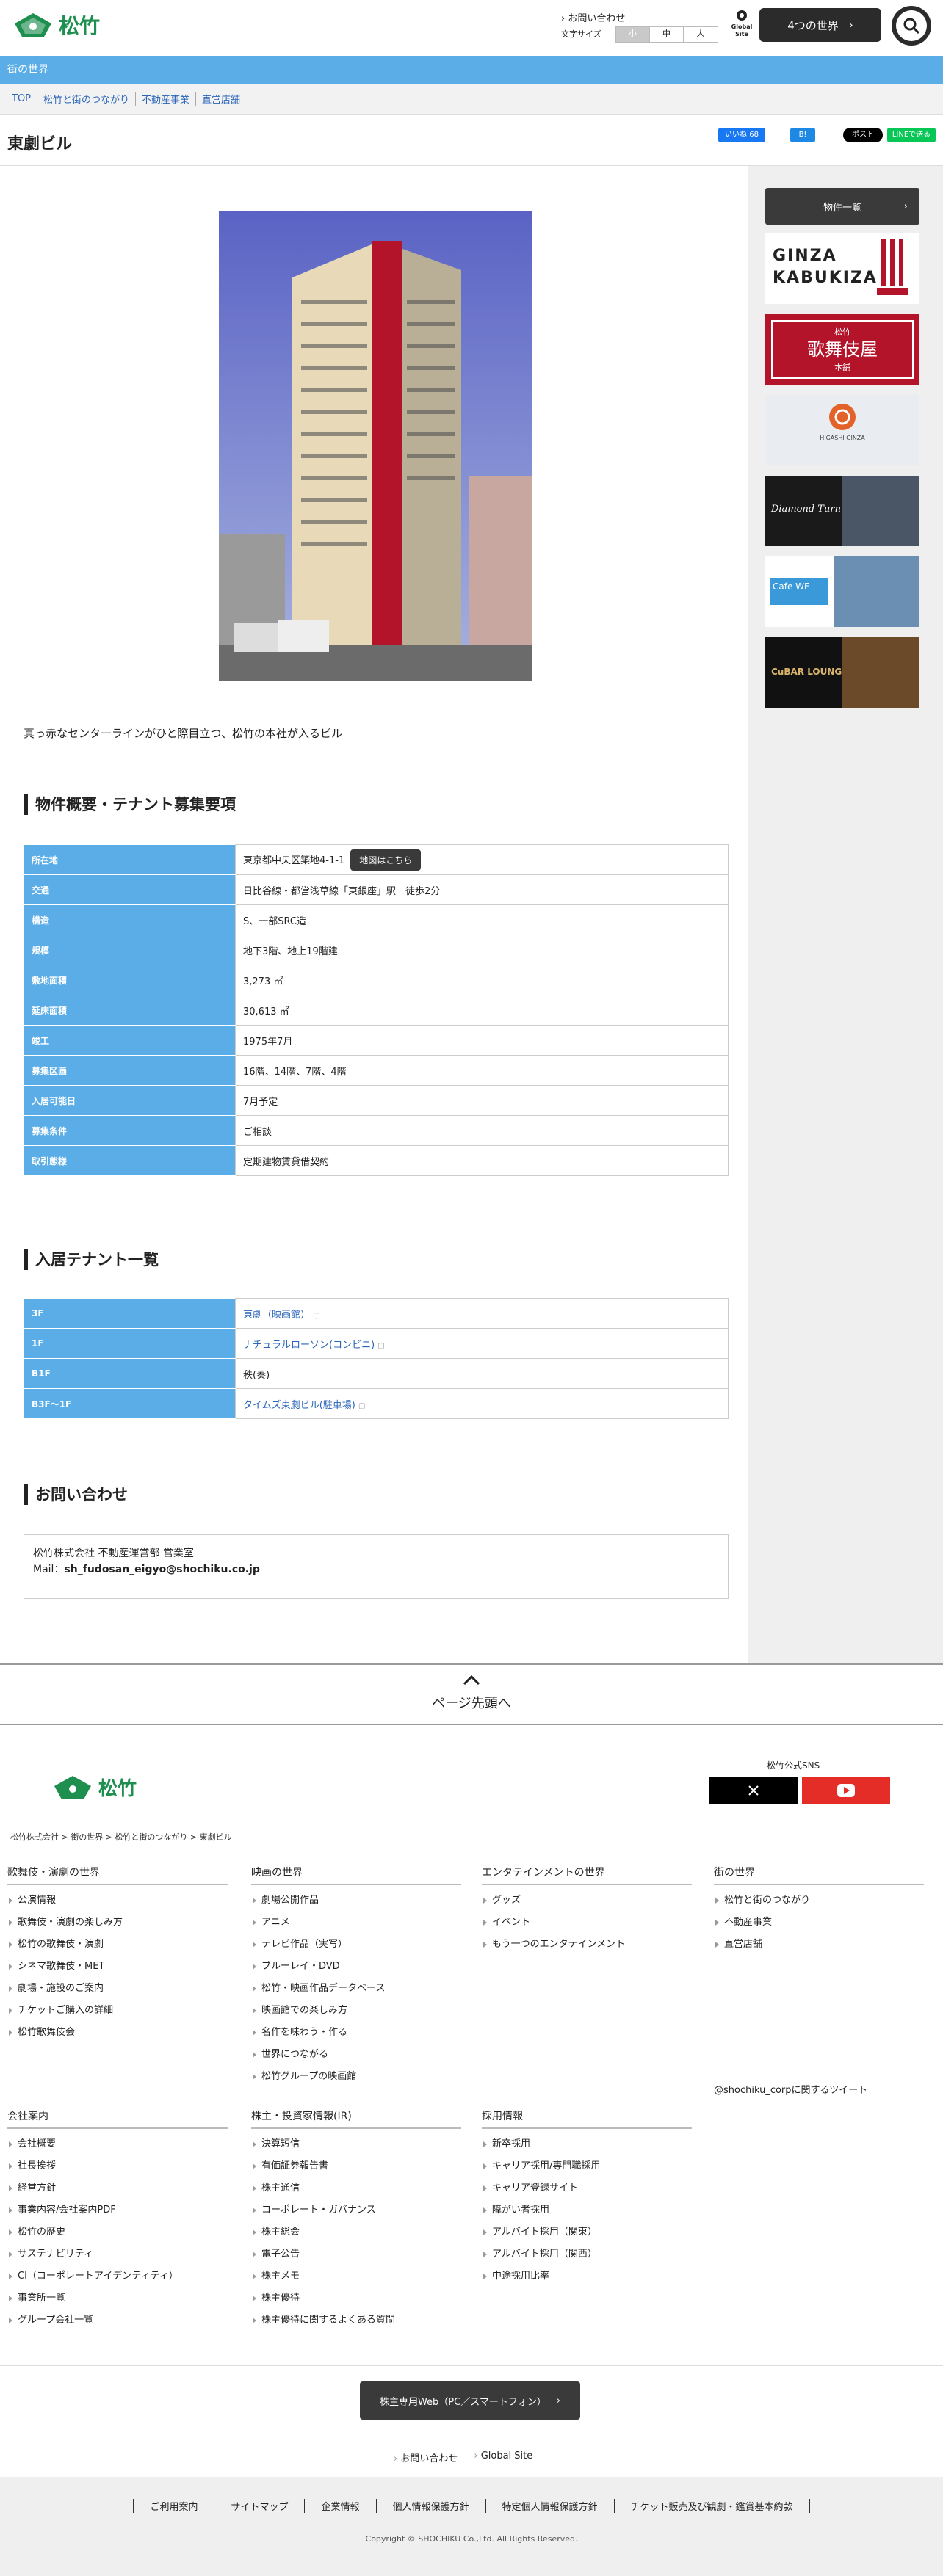  I want to click on footer-link: 電子公告, so click(356, 2254).